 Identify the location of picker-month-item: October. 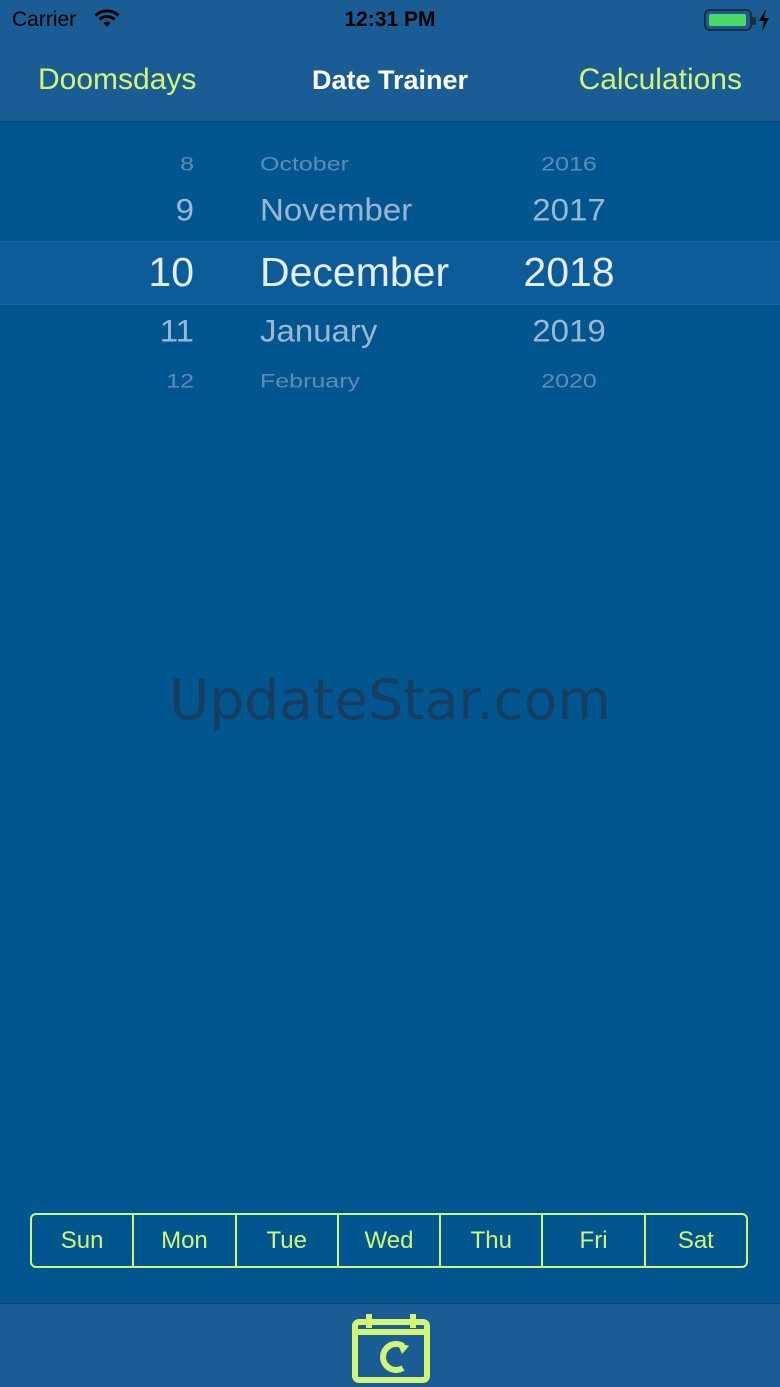
(304, 164).